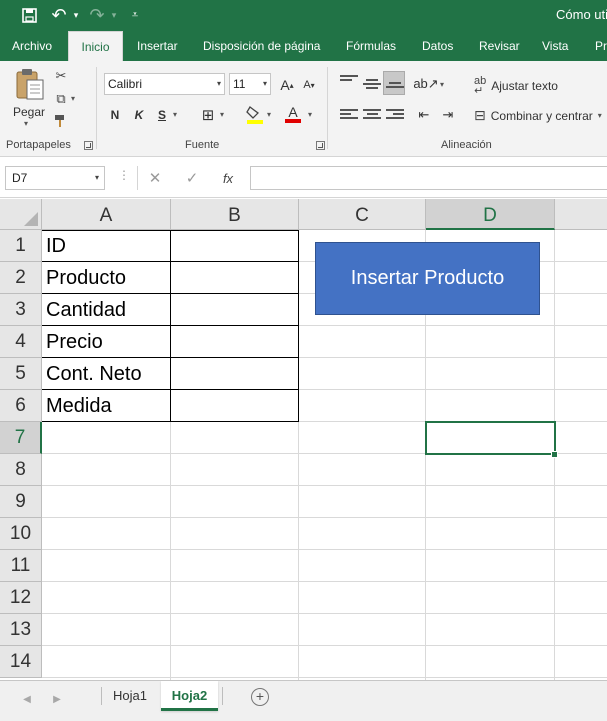 The width and height of the screenshot is (607, 721). What do you see at coordinates (293, 114) in the screenshot?
I see `font-color-button: A` at bounding box center [293, 114].